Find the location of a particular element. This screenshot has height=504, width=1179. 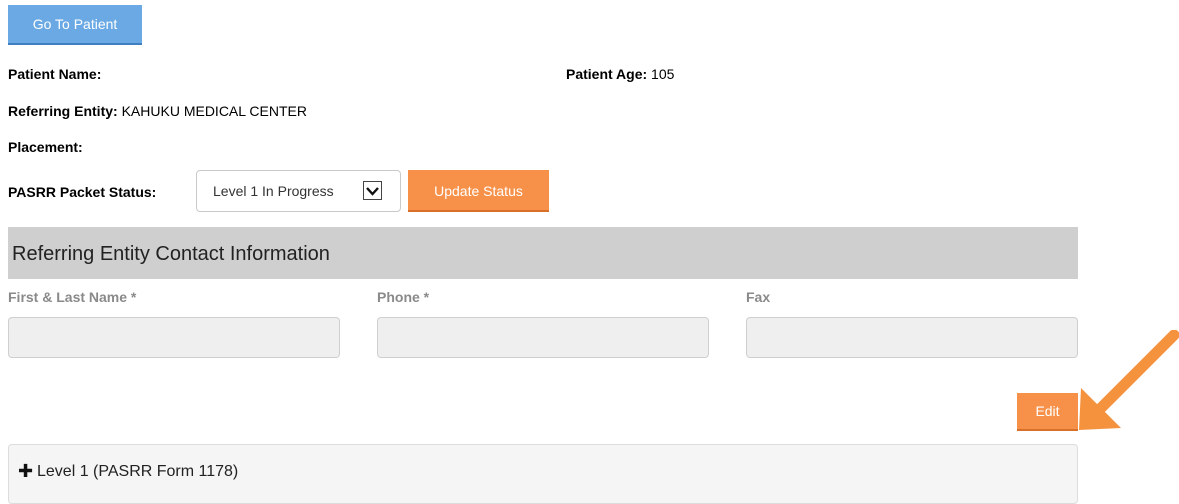

plus-icon: ✚ is located at coordinates (26, 471).